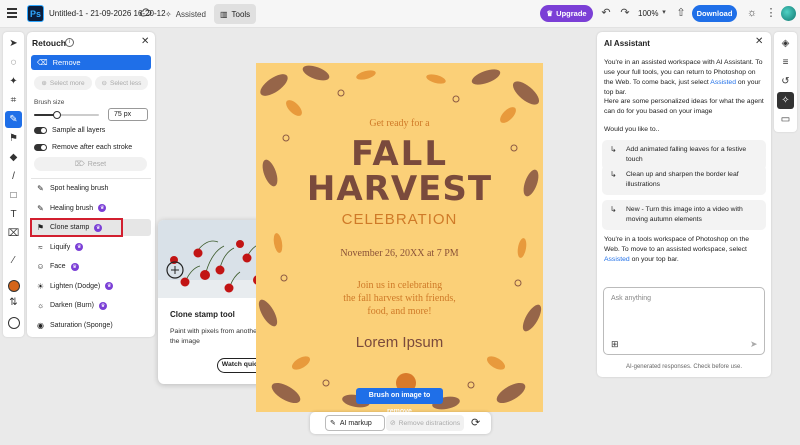  I want to click on premium-crown-icon: ♛, so click(74, 266).